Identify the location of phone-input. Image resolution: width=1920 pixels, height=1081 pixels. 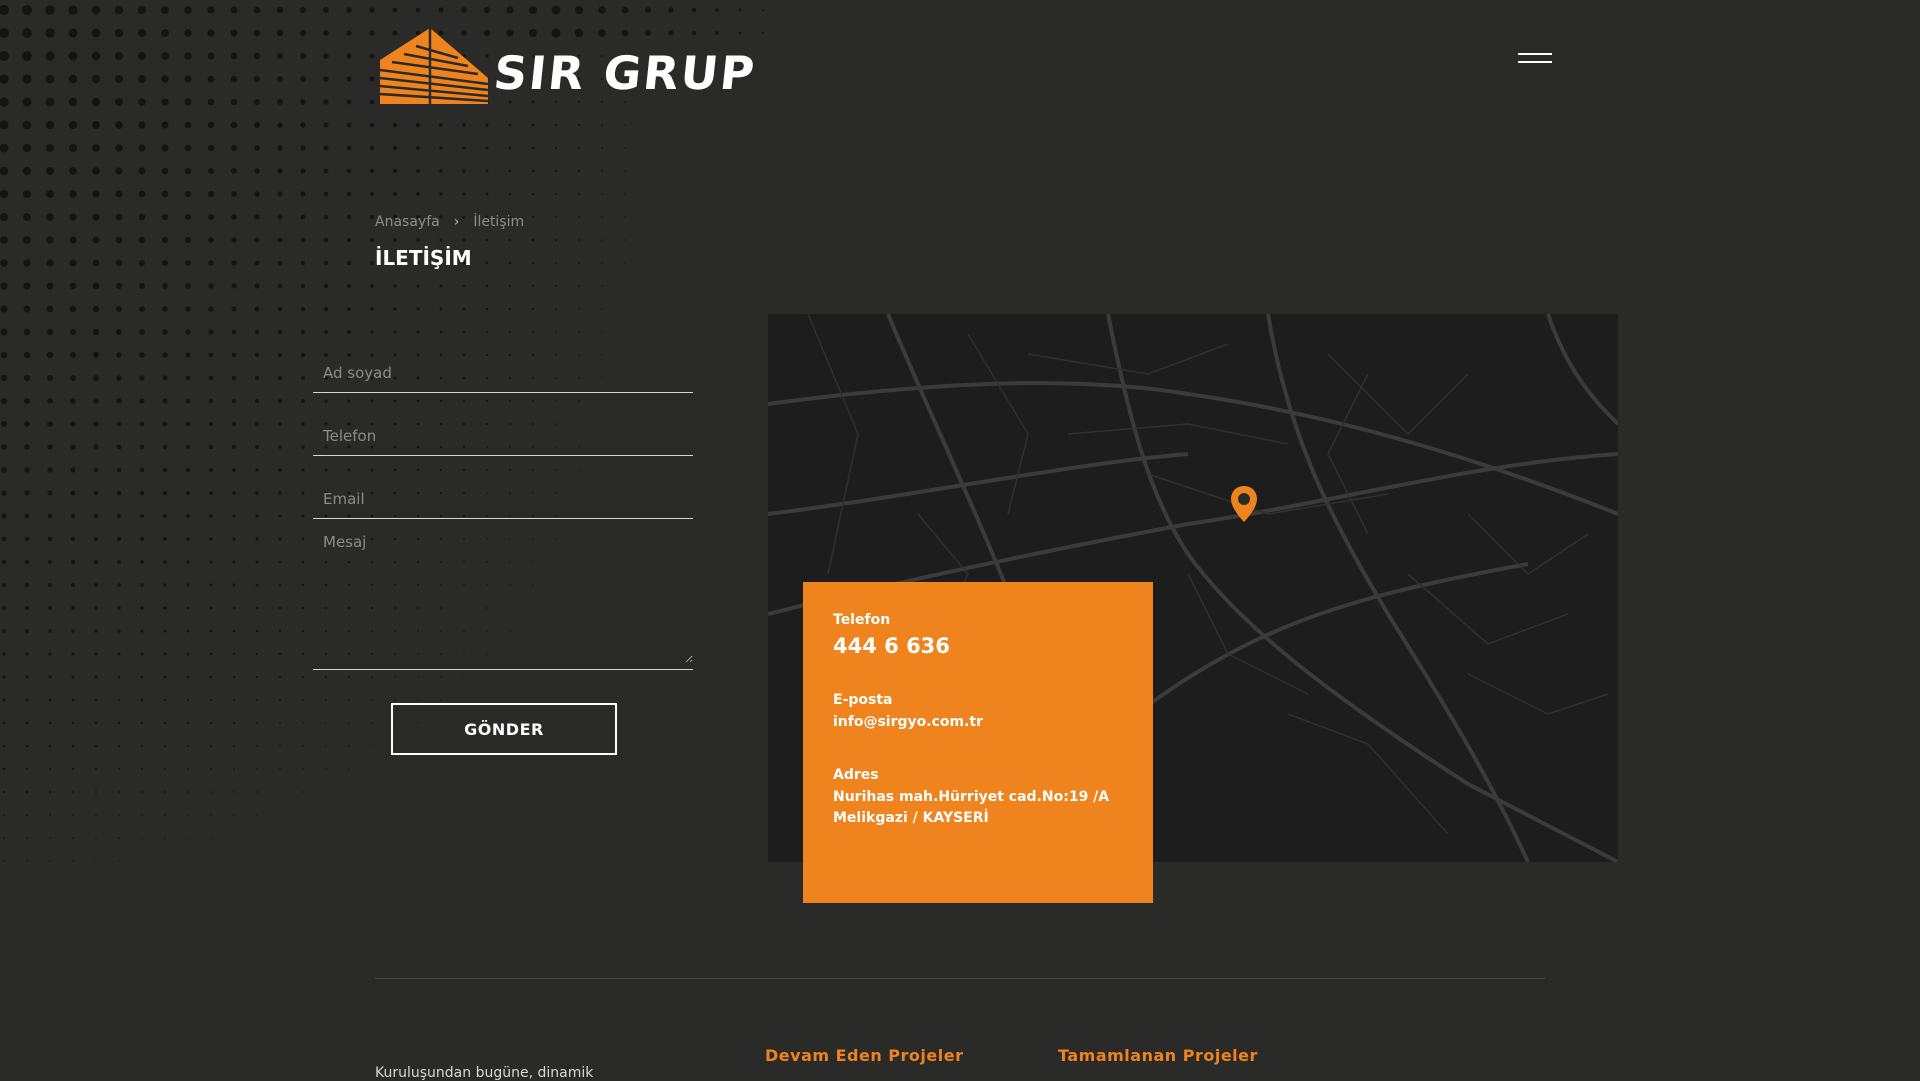
(503, 436).